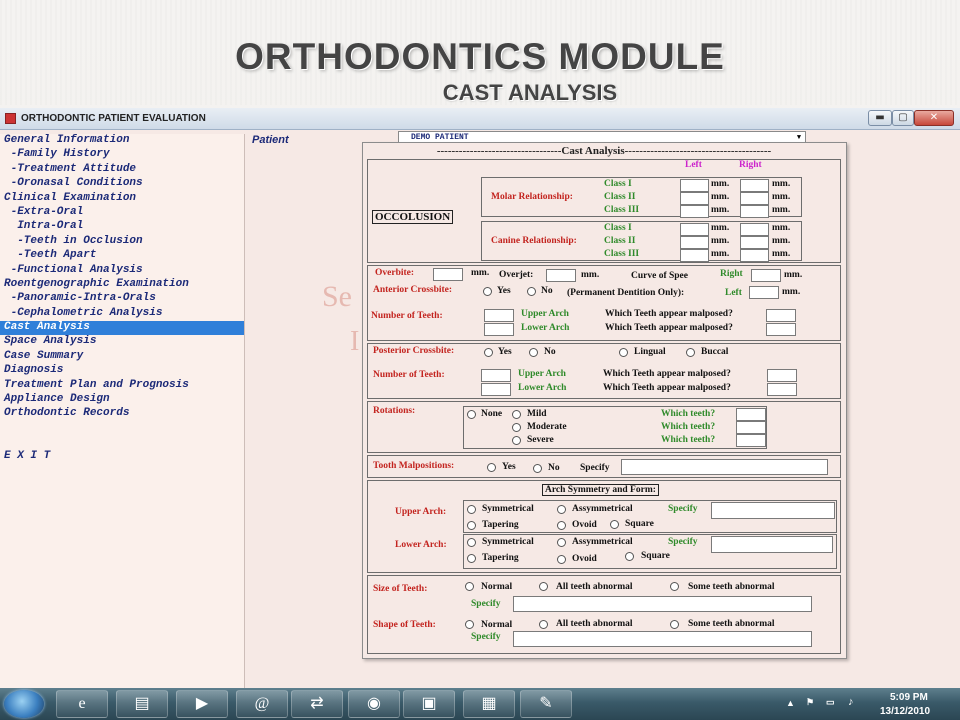  I want to click on sidebar-item-panoramic-intra-orals: -Panoramic-Intra-Orals, so click(122, 299).